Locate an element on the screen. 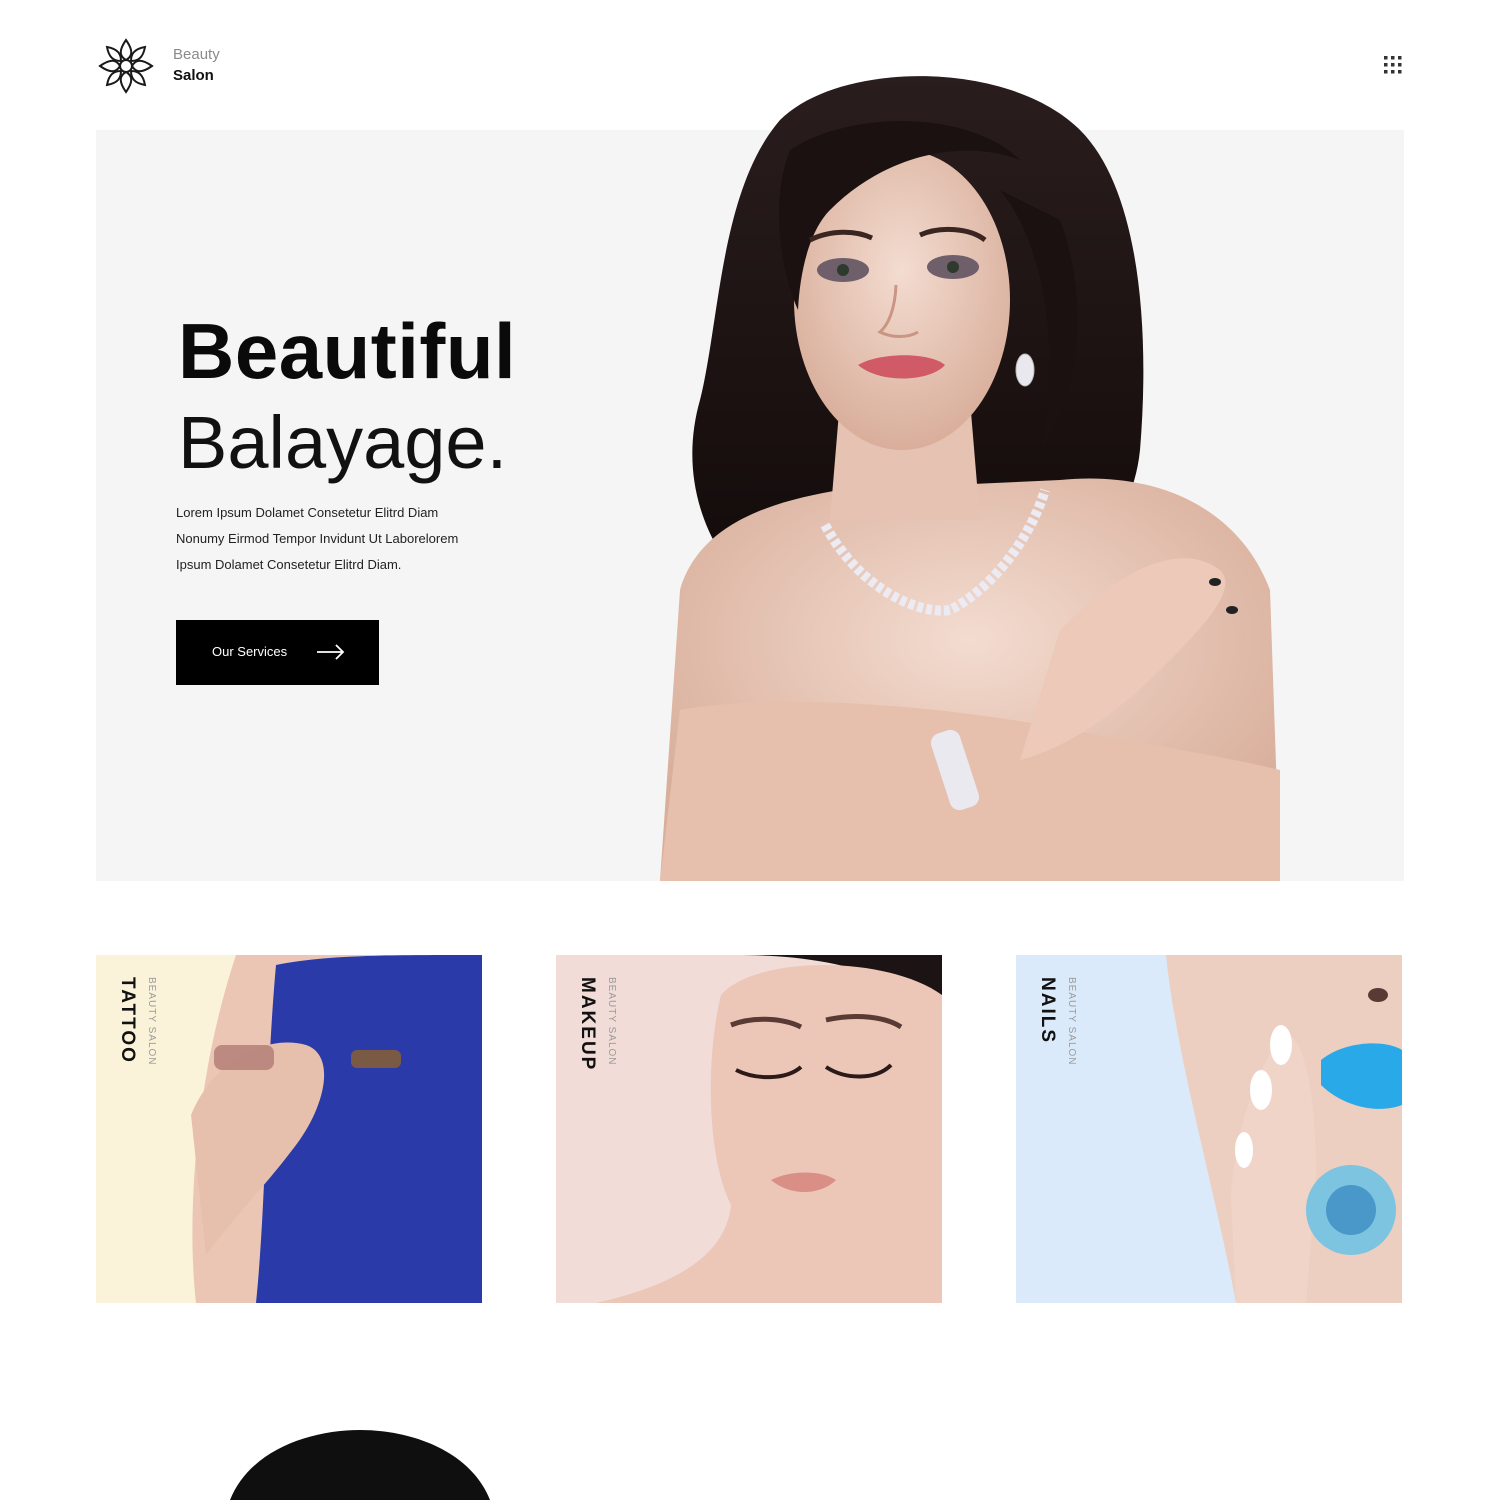  card-label: TATTOO BEAUTY SALON is located at coordinates (136, 1077).